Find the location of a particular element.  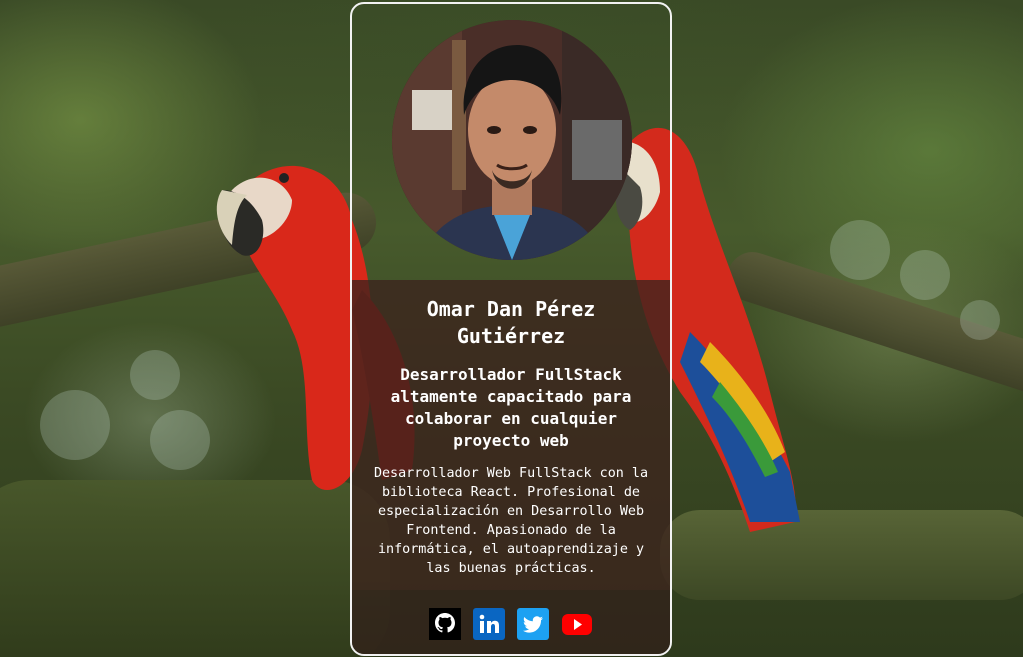

social-links is located at coordinates (511, 622).